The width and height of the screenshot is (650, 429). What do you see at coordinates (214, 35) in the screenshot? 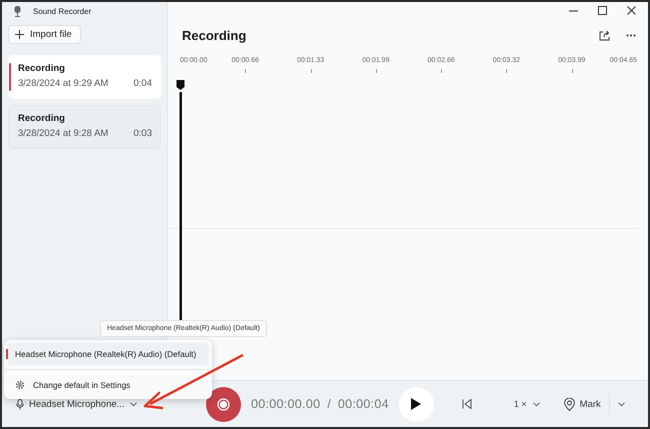
I see `recording-heading: Recording` at bounding box center [214, 35].